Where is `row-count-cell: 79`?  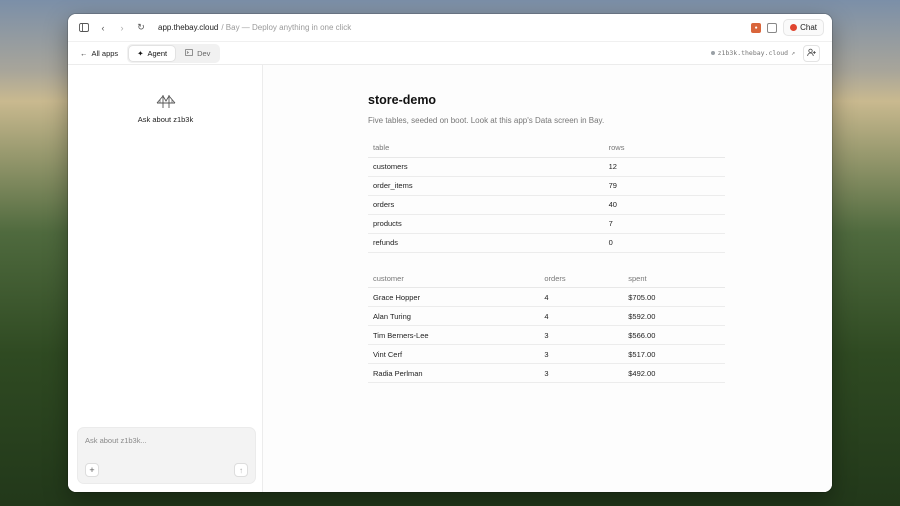 row-count-cell: 79 is located at coordinates (664, 186).